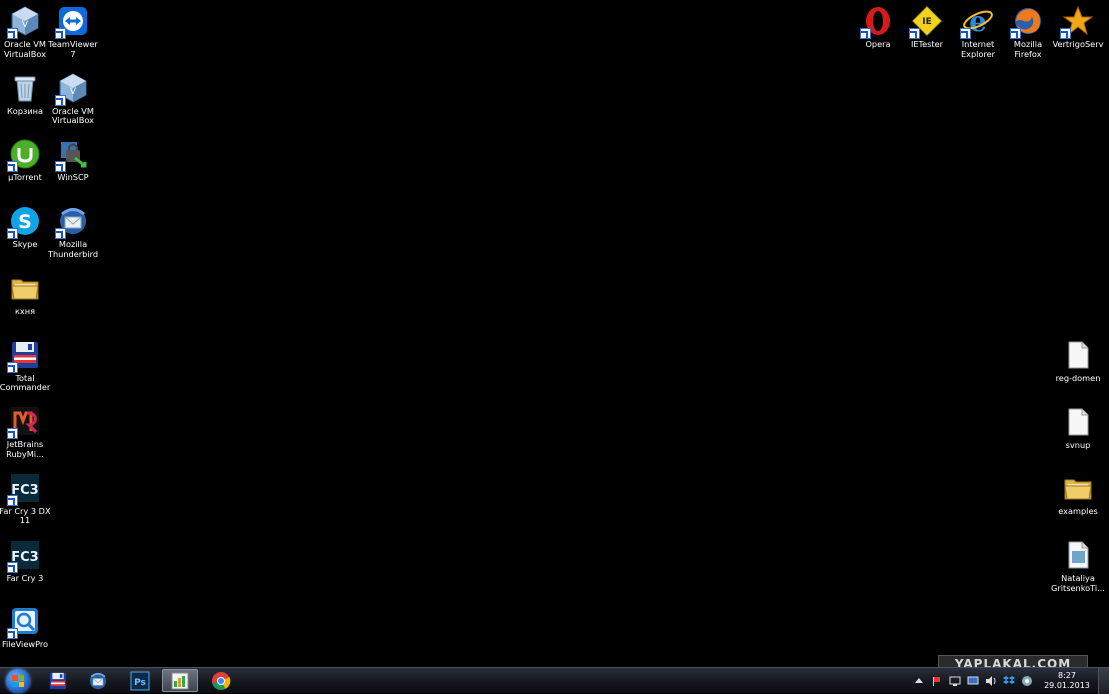 This screenshot has height=694, width=1109. What do you see at coordinates (991, 681) in the screenshot?
I see `volume-icon` at bounding box center [991, 681].